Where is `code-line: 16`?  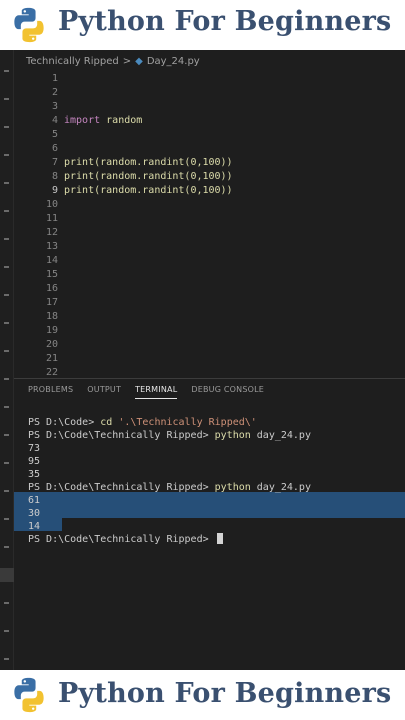
code-line: 16 is located at coordinates (209, 289).